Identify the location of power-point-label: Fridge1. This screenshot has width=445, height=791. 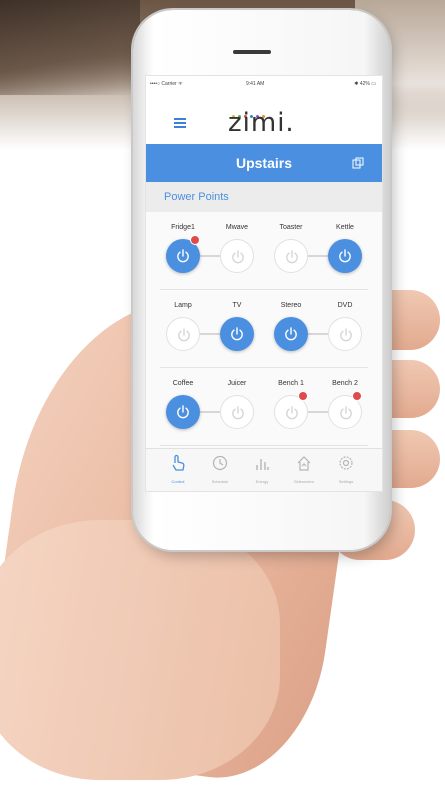
(183, 227).